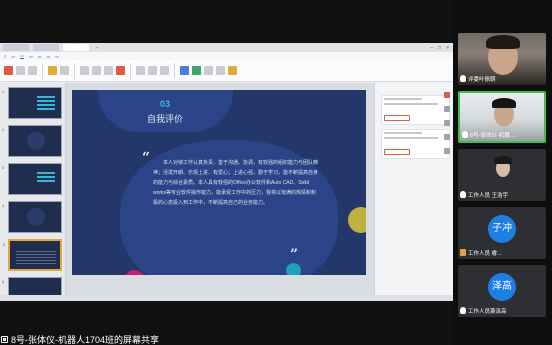 This screenshot has height=345, width=552. Describe the element at coordinates (8, 70) in the screenshot. I see `paste-icon` at that location.